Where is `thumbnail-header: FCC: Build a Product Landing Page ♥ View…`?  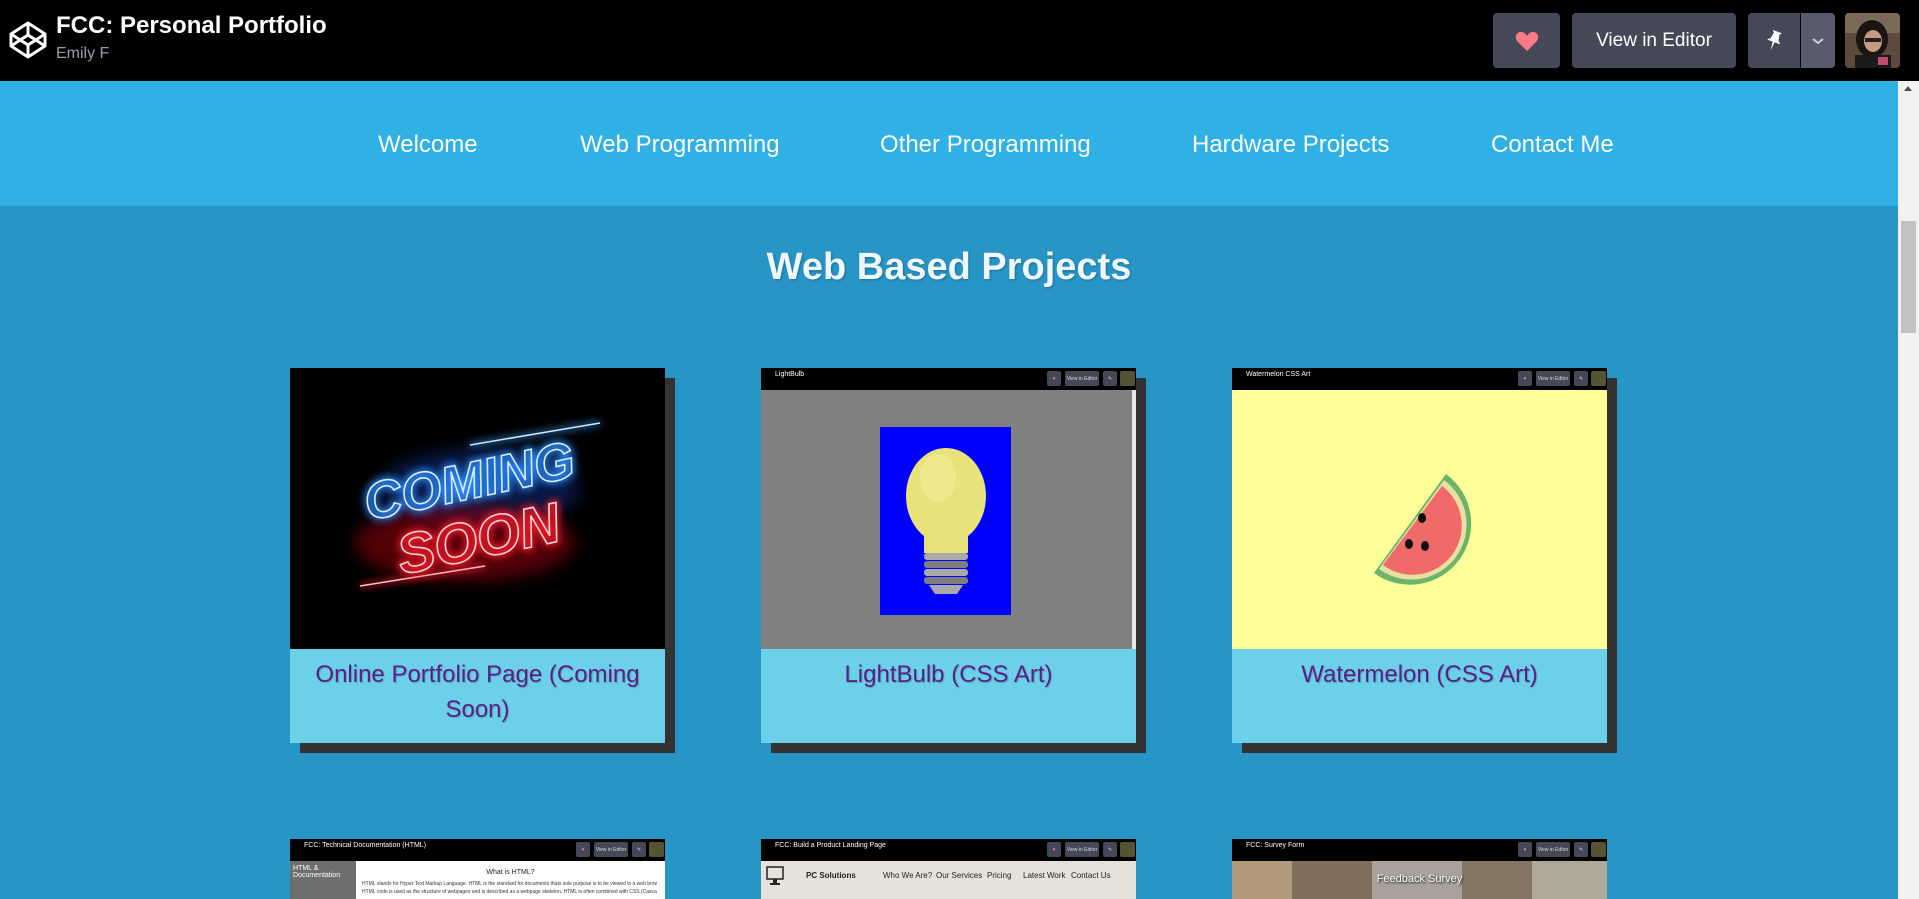 thumbnail-header: FCC: Build a Product Landing Page ♥ View… is located at coordinates (948, 850).